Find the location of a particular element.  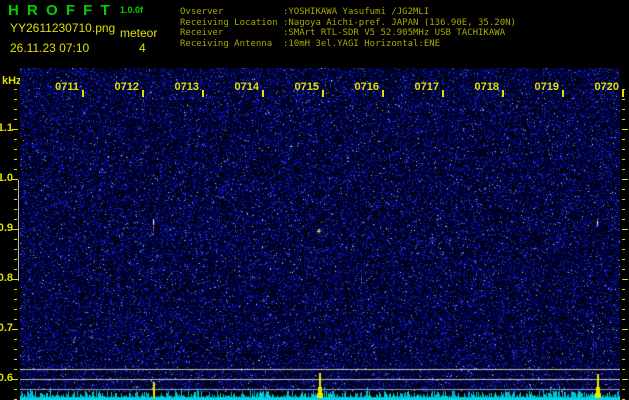

time-tick-label: 0720 is located at coordinates (606, 87).